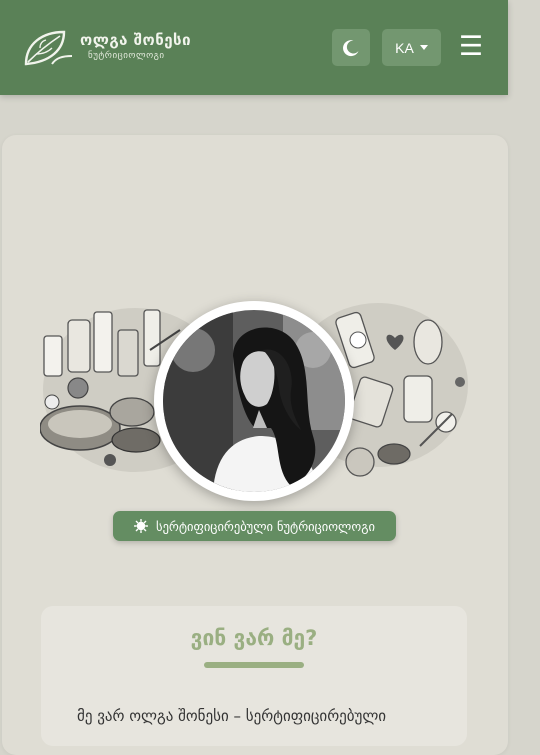  Describe the element at coordinates (232, 716) in the screenshot. I see `about-intro-text: მე ვარ ოლგა შონესი – სერტიფიცირებული` at that location.